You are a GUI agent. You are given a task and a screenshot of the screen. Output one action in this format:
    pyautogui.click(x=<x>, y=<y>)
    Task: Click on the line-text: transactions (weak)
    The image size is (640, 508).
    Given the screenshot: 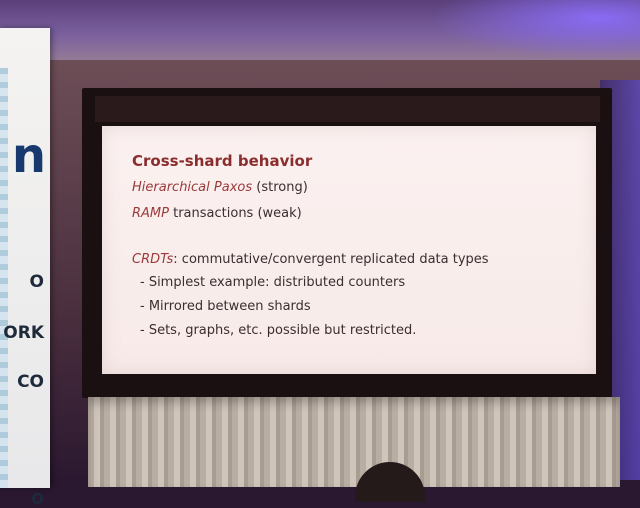 What is the action you would take?
    pyautogui.click(x=235, y=213)
    